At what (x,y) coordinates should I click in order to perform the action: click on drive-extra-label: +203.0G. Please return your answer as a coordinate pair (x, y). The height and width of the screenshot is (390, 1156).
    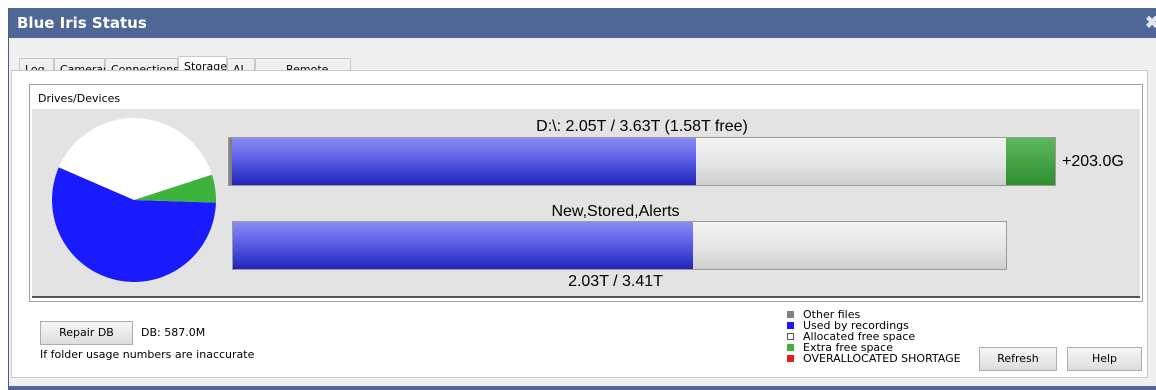
    Looking at the image, I should click on (1093, 161).